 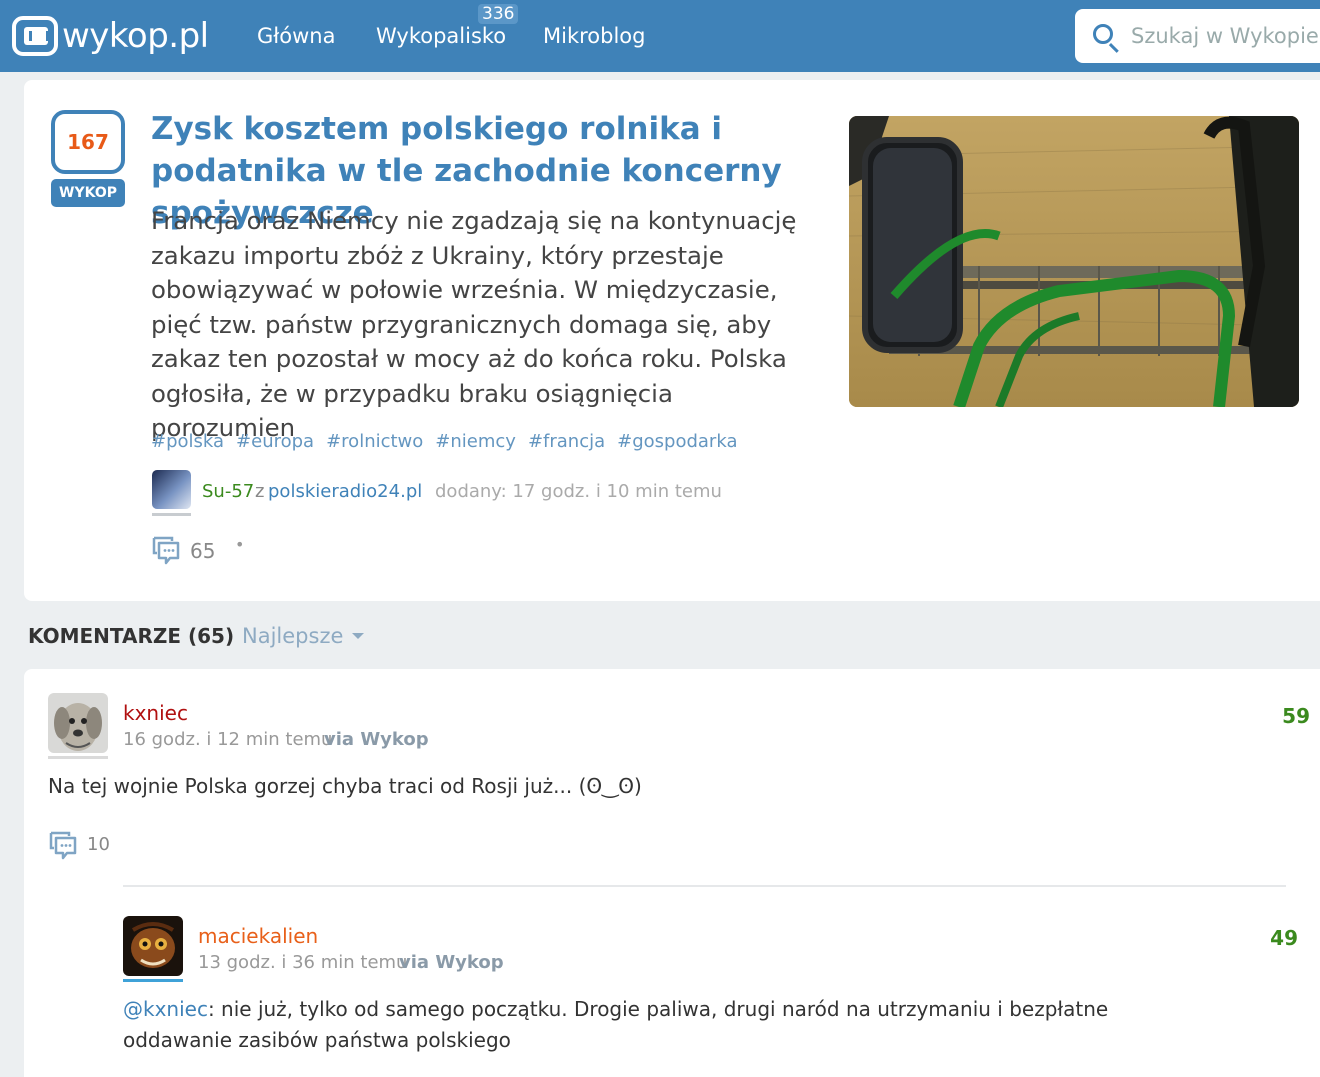 I want to click on chevron-down-icon, so click(x=358, y=636).